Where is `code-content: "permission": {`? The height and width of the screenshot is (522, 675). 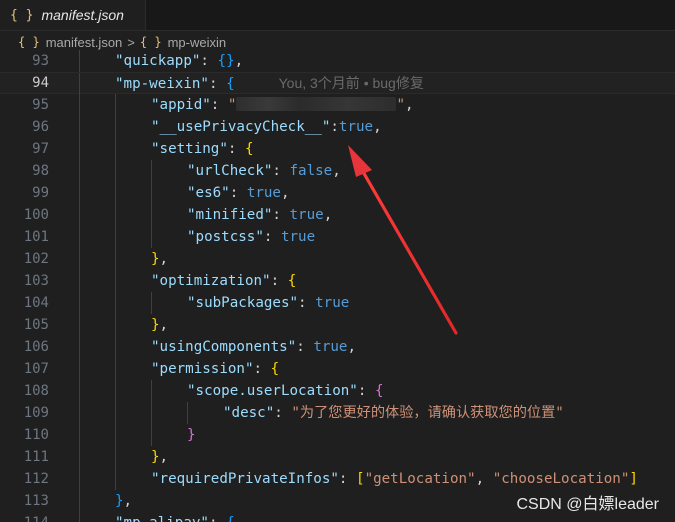 code-content: "permission": { is located at coordinates (215, 369).